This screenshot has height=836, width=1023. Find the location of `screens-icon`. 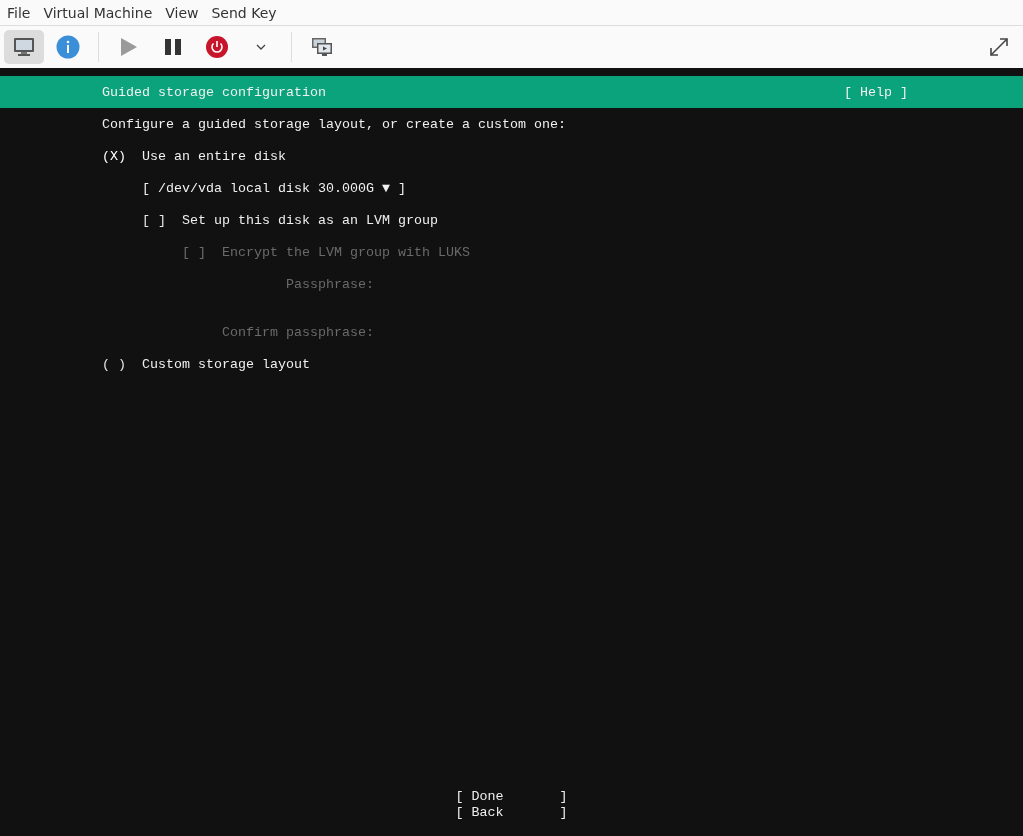

screens-icon is located at coordinates (322, 47).